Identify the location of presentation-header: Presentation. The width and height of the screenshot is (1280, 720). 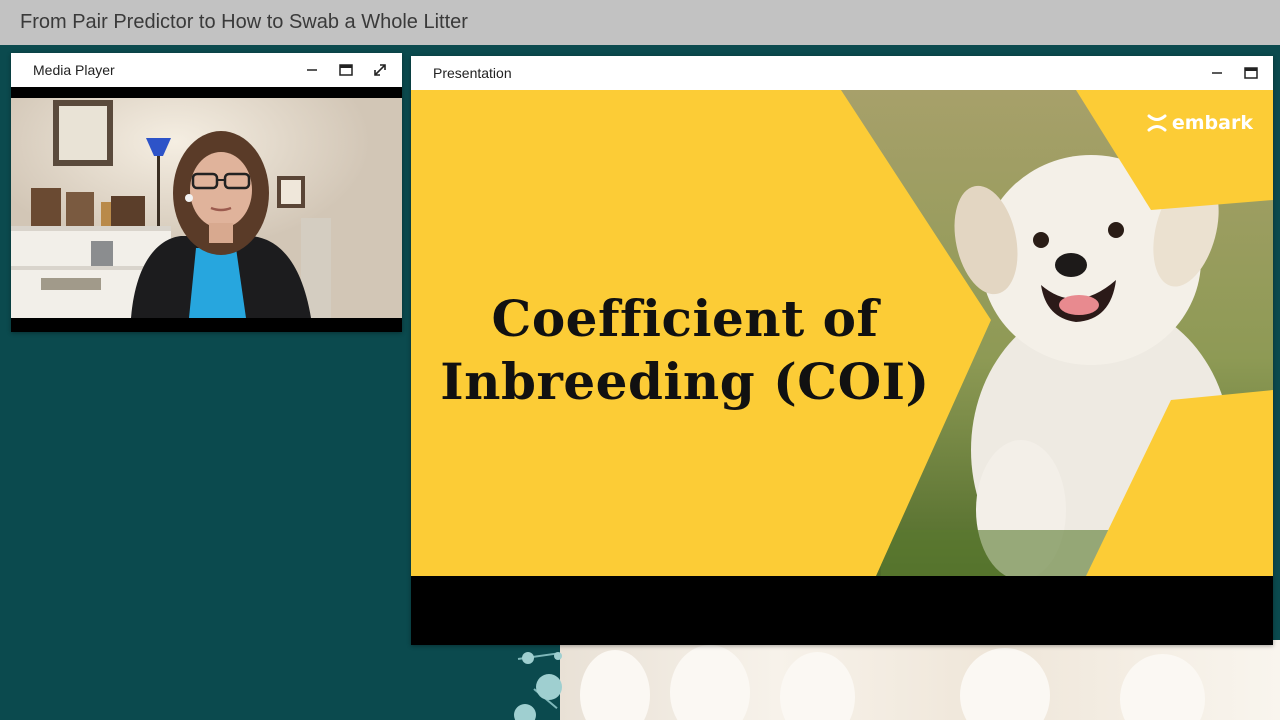
(842, 73).